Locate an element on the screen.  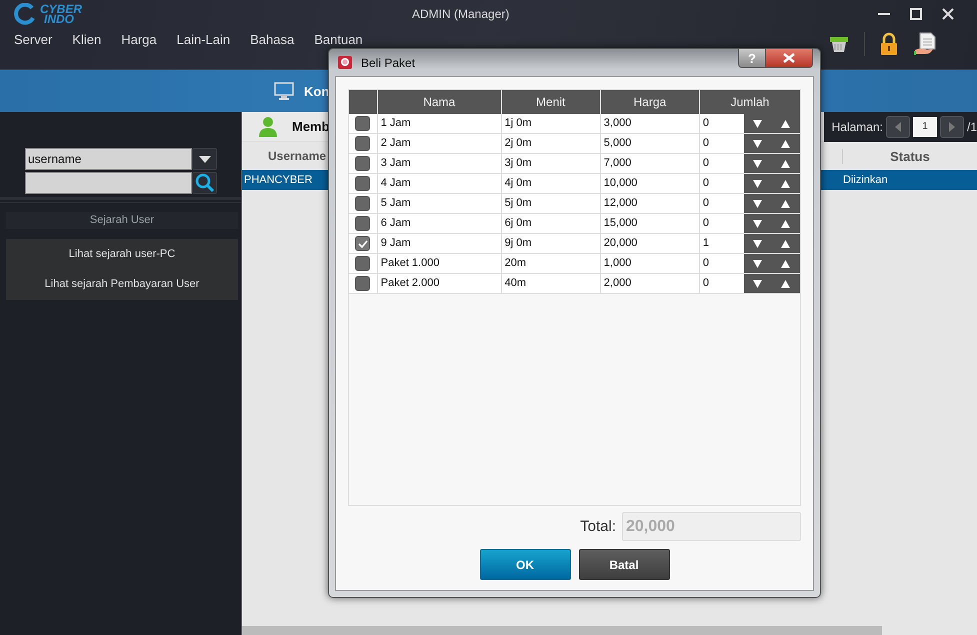
menu-item: Klien is located at coordinates (87, 39).